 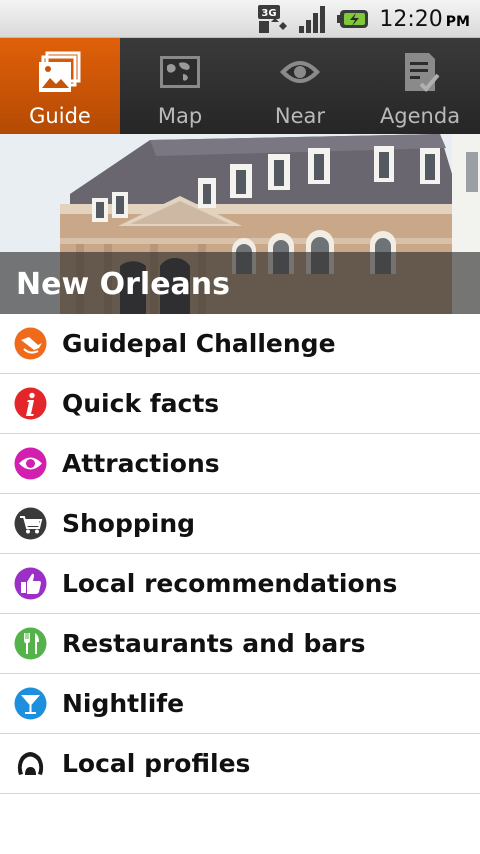 I want to click on tab-map: Map, so click(x=180, y=86).